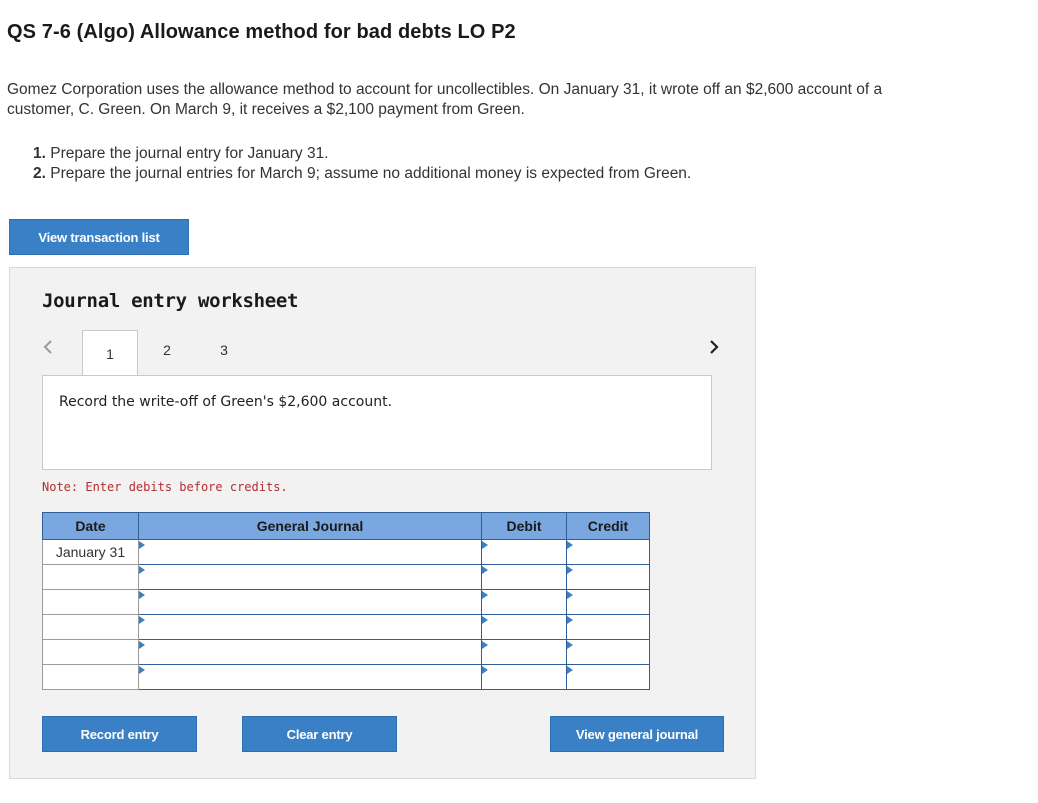 The image size is (1038, 803). What do you see at coordinates (714, 347) in the screenshot?
I see `next-arrow-icon` at bounding box center [714, 347].